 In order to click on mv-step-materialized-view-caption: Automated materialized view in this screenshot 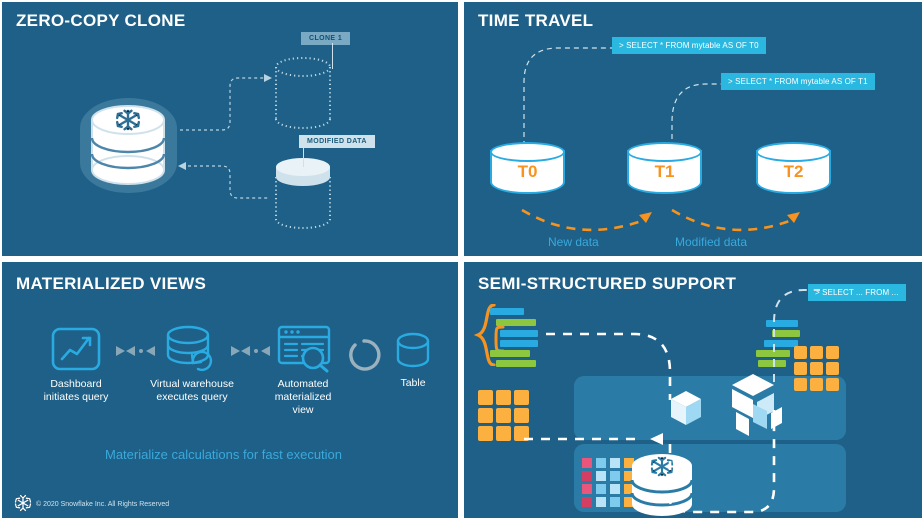, I will do `click(303, 397)`.